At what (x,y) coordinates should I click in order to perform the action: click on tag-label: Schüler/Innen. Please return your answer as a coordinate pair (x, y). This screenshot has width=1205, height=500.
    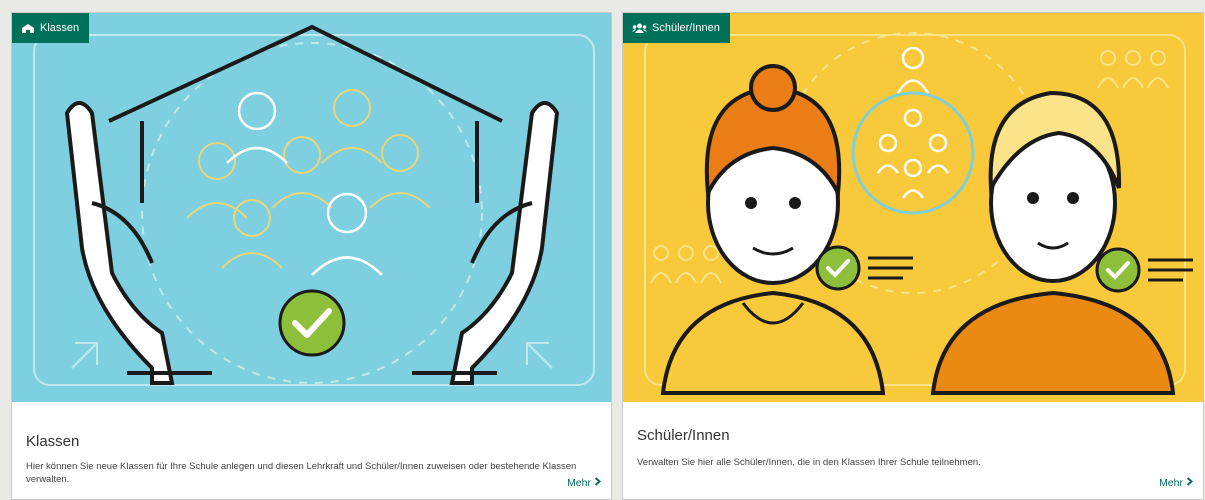
    Looking at the image, I should click on (686, 28).